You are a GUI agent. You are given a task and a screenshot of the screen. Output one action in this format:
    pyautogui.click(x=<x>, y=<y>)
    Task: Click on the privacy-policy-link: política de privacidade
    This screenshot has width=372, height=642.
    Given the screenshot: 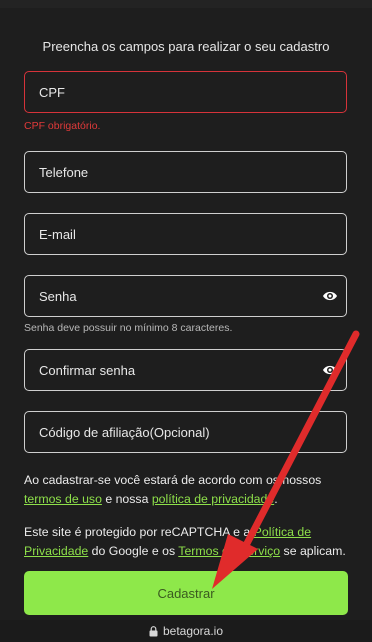 What is the action you would take?
    pyautogui.click(x=213, y=499)
    